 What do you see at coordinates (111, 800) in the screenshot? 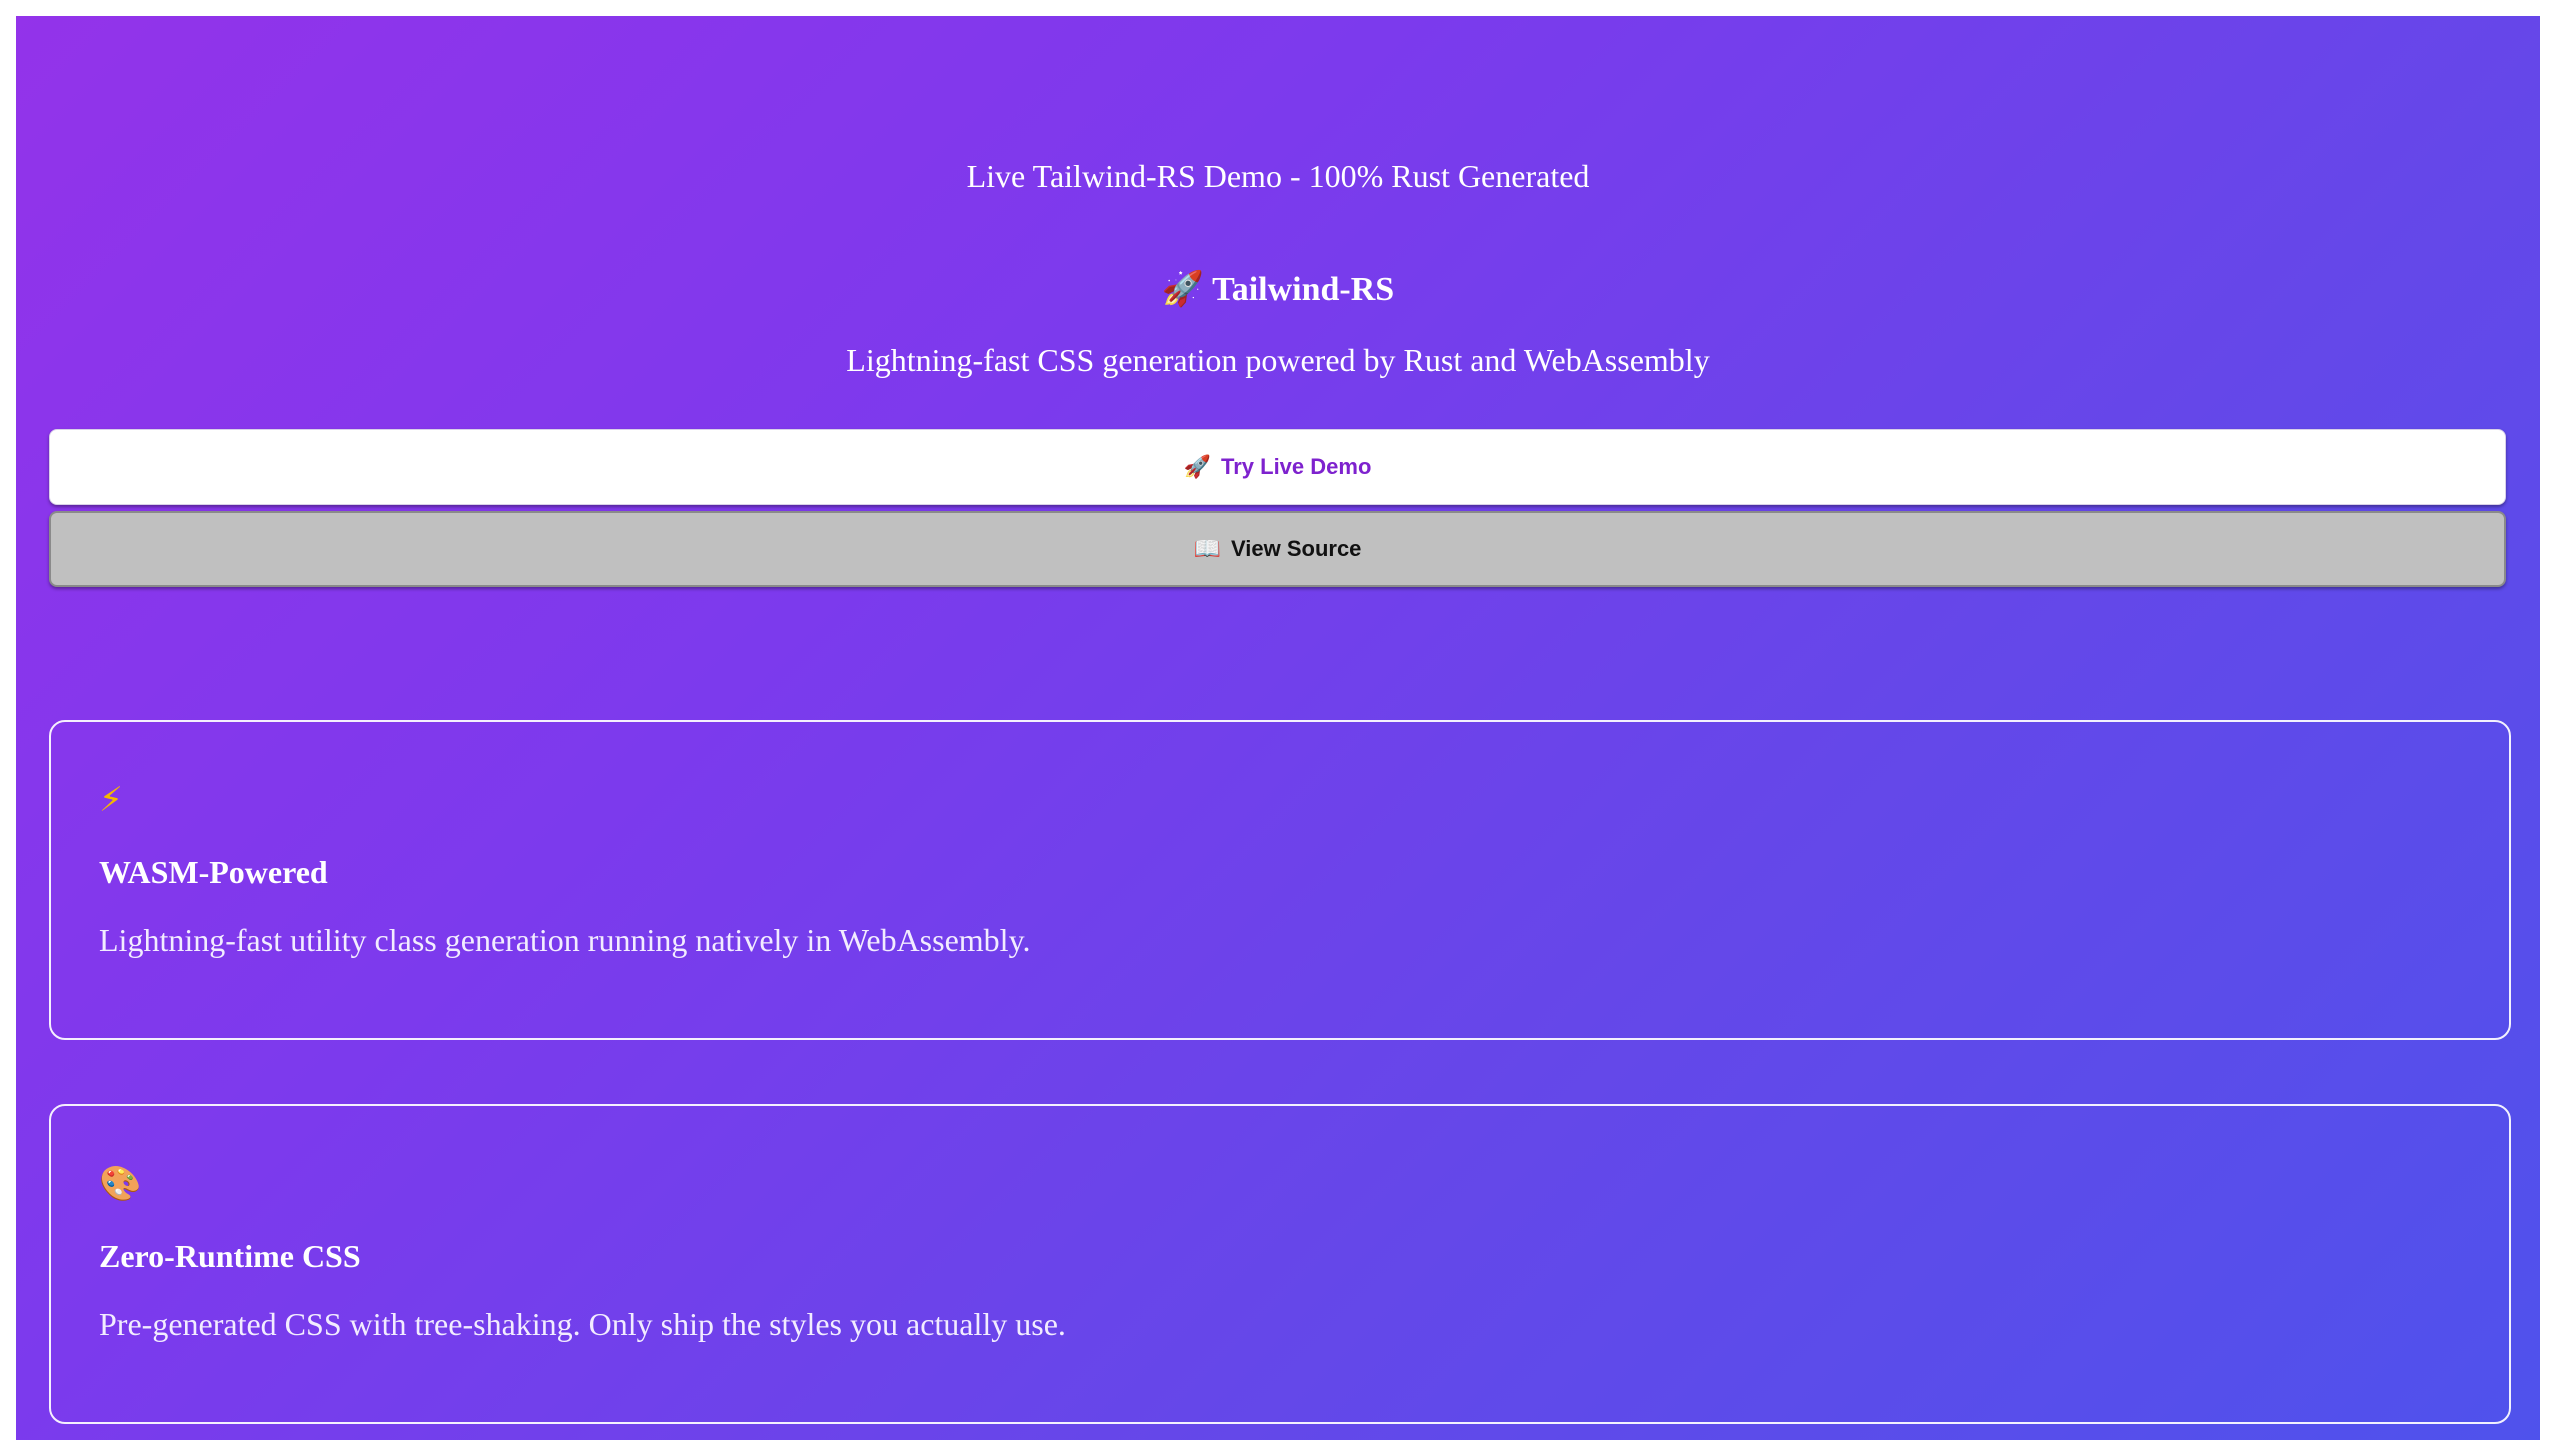
I see `lightning-icon: ⚡` at bounding box center [111, 800].